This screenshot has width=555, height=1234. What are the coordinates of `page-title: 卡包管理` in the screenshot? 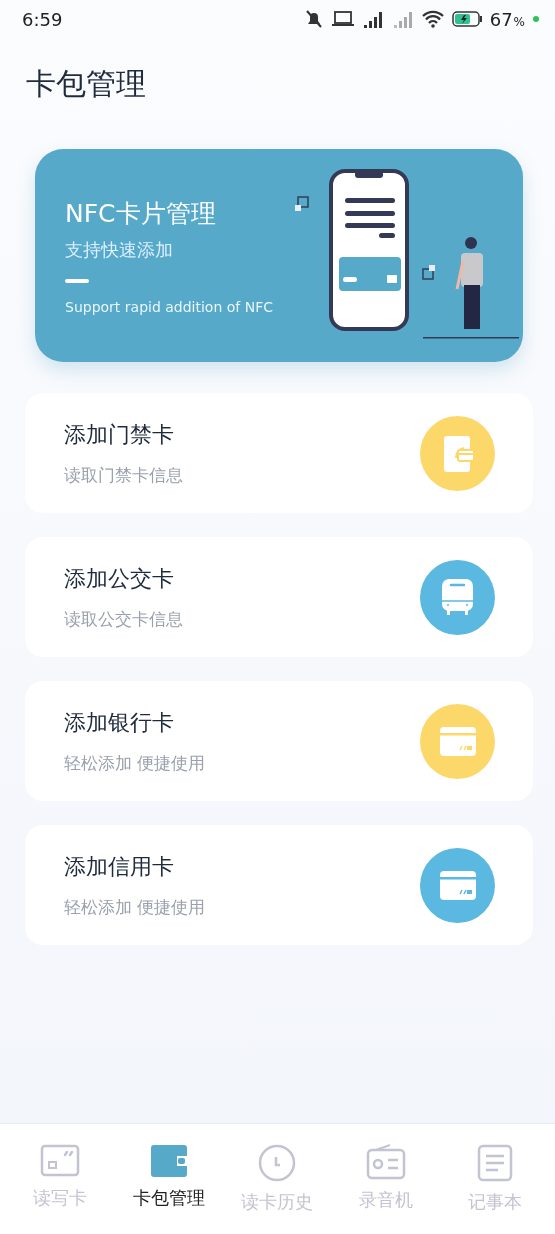 It's located at (86, 84).